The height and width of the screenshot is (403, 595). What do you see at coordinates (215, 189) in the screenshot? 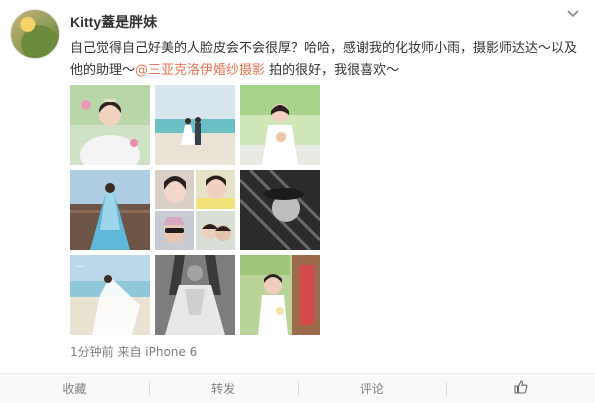
I see `photo-collage-tr` at bounding box center [215, 189].